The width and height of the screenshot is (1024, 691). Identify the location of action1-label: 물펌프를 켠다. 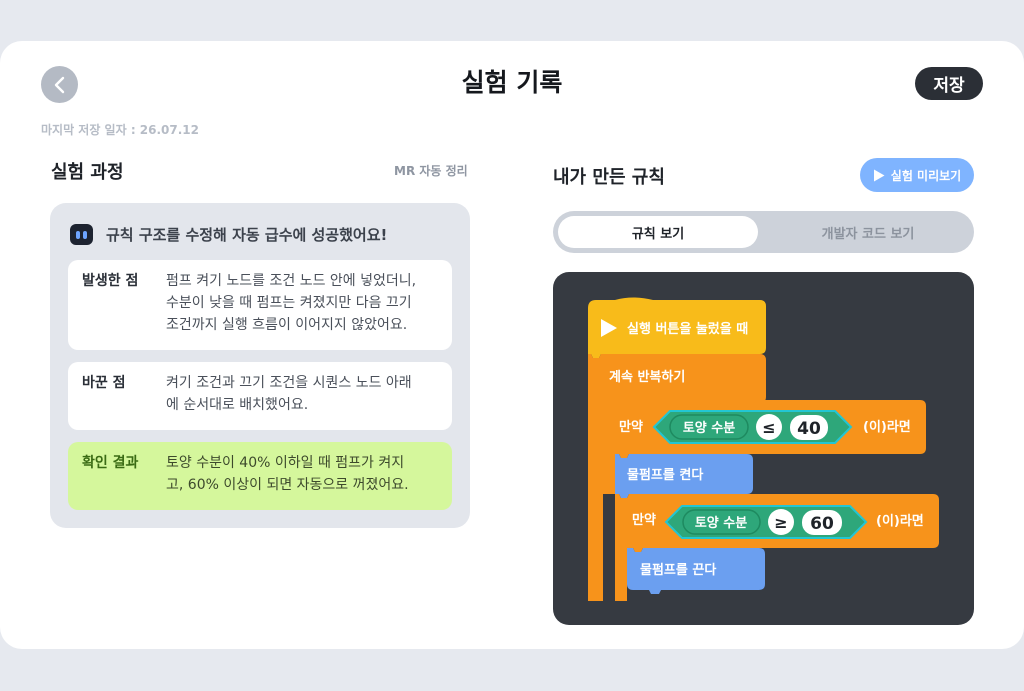
(665, 475).